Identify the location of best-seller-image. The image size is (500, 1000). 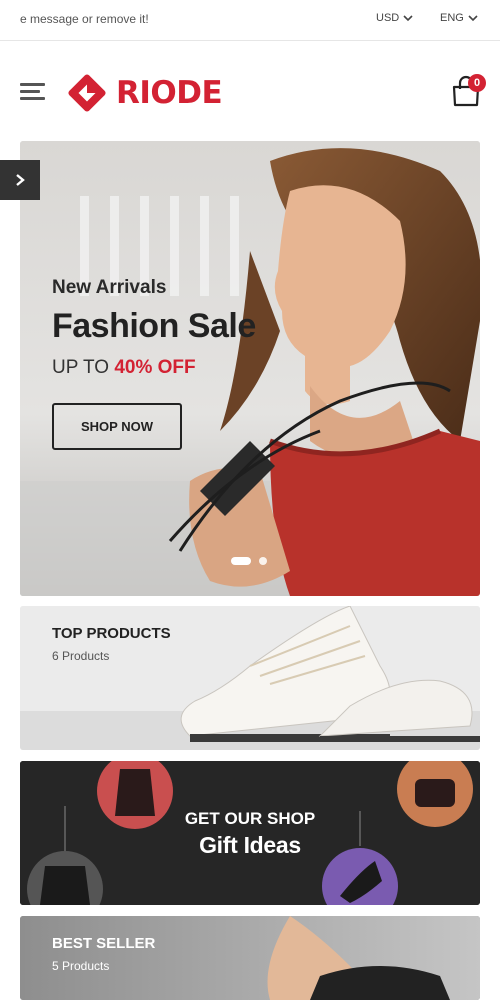
(250, 958).